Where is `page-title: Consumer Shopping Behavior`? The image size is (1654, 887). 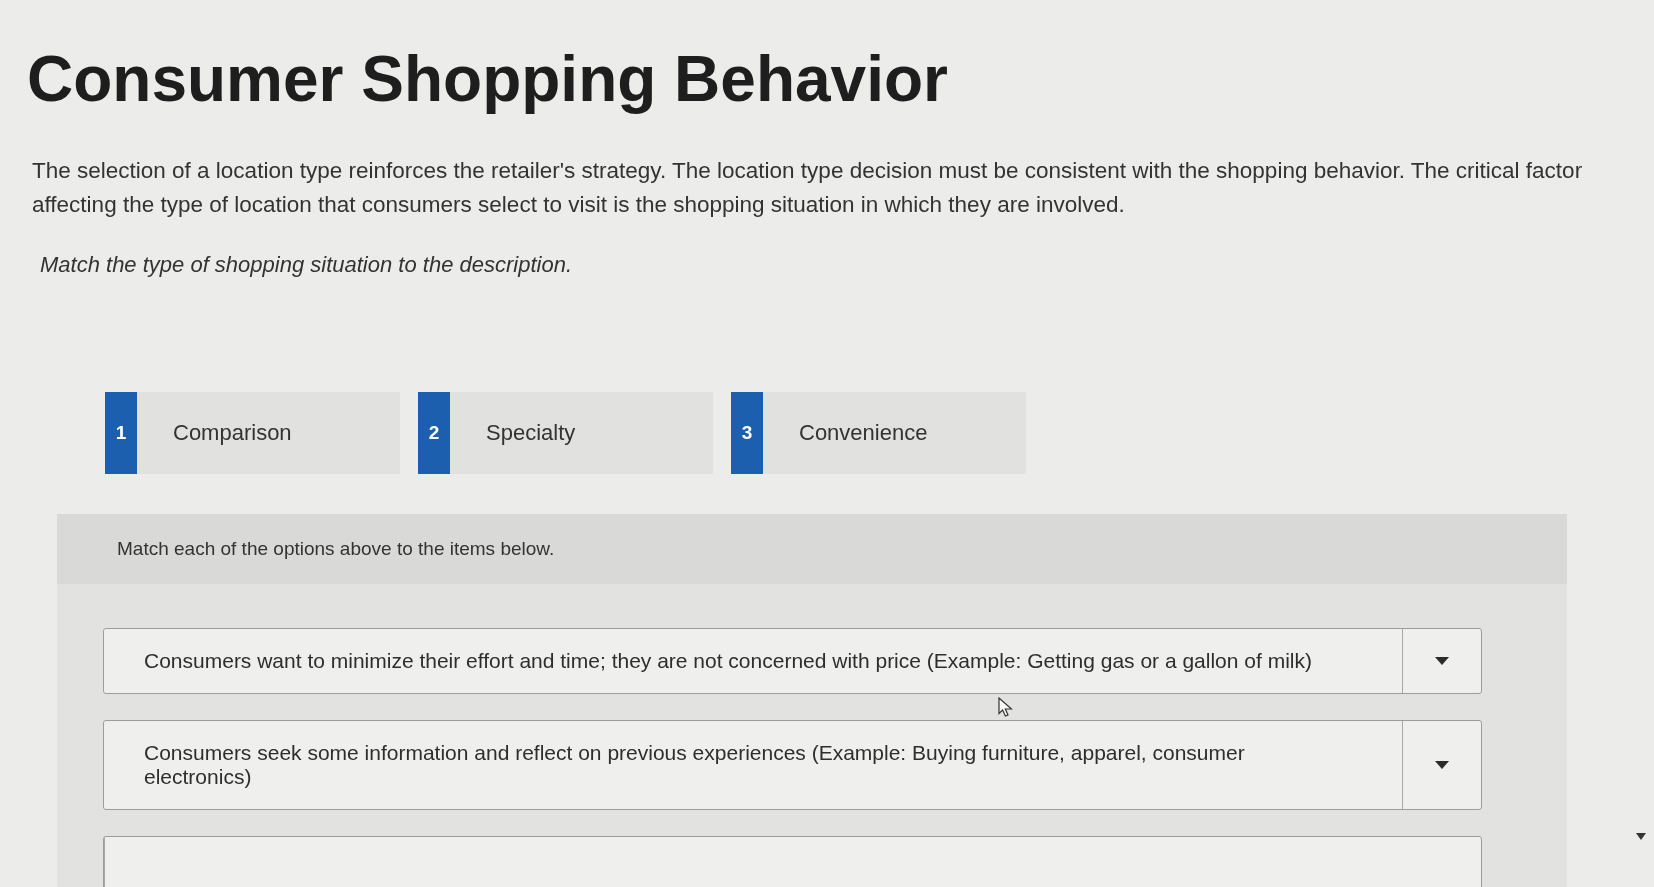 page-title: Consumer Shopping Behavior is located at coordinates (487, 79).